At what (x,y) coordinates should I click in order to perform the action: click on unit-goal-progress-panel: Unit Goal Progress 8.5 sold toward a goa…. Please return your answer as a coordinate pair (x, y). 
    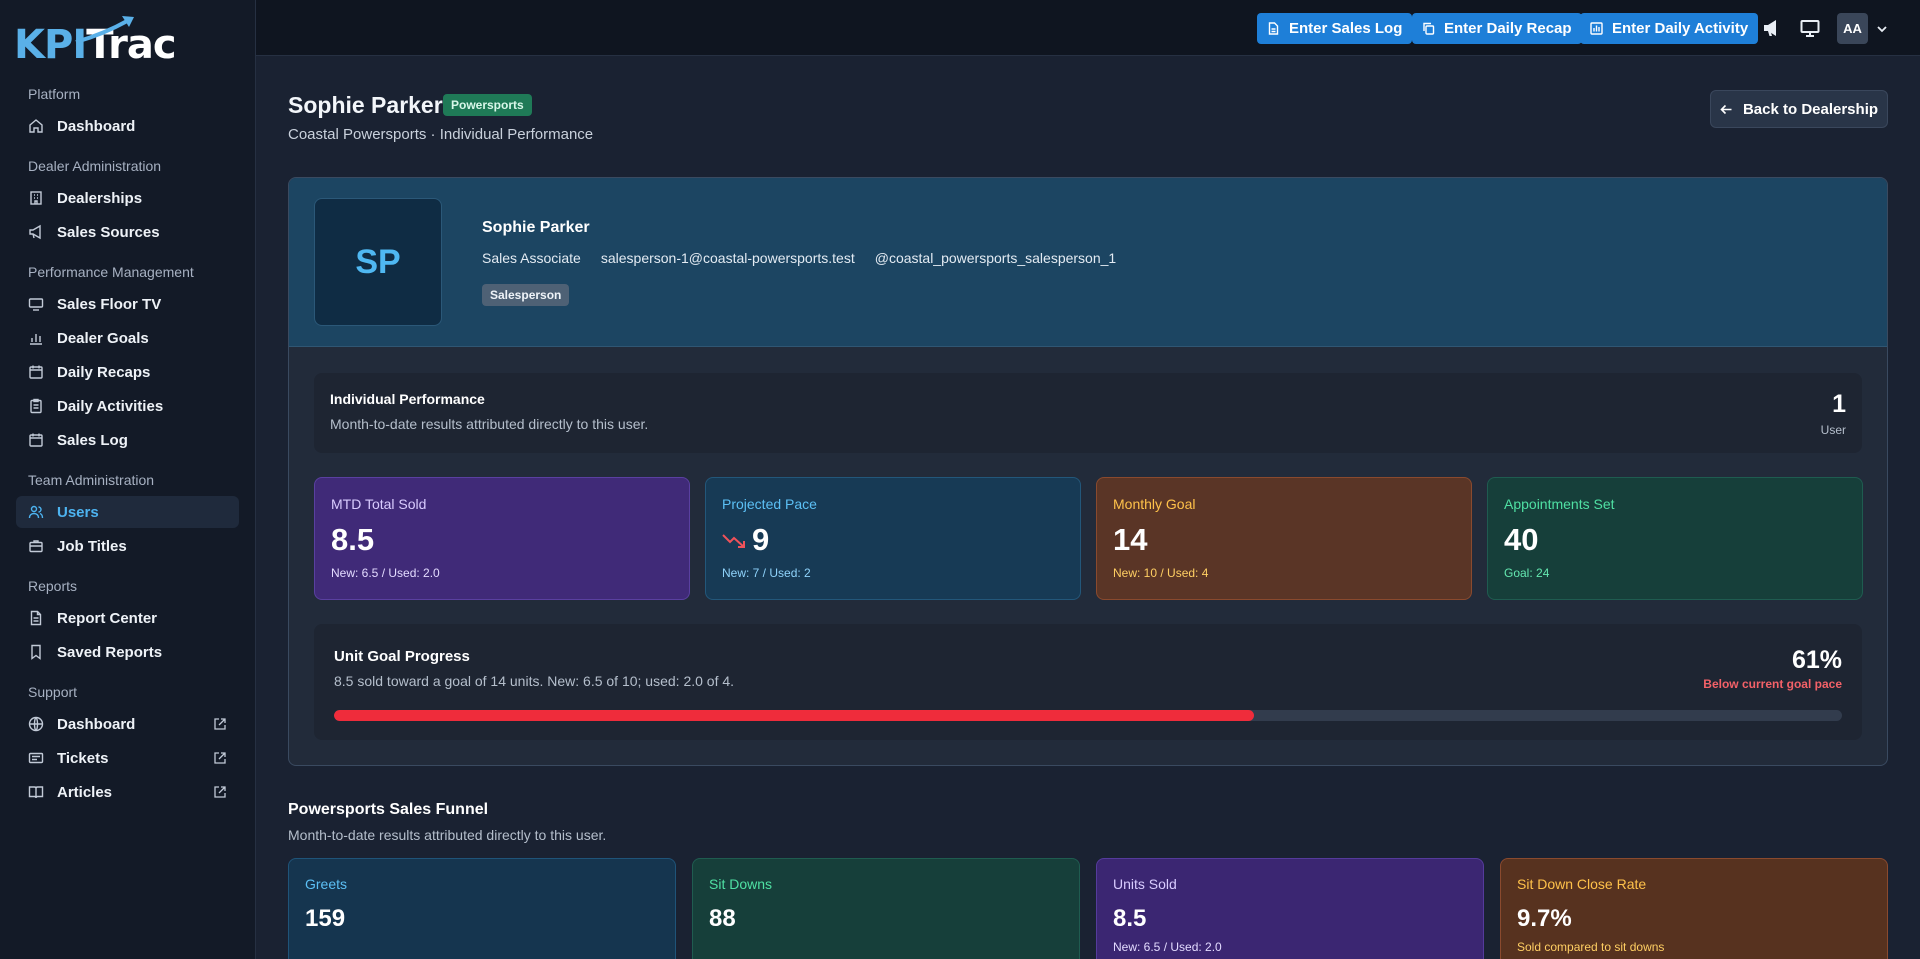
    Looking at the image, I should click on (1088, 682).